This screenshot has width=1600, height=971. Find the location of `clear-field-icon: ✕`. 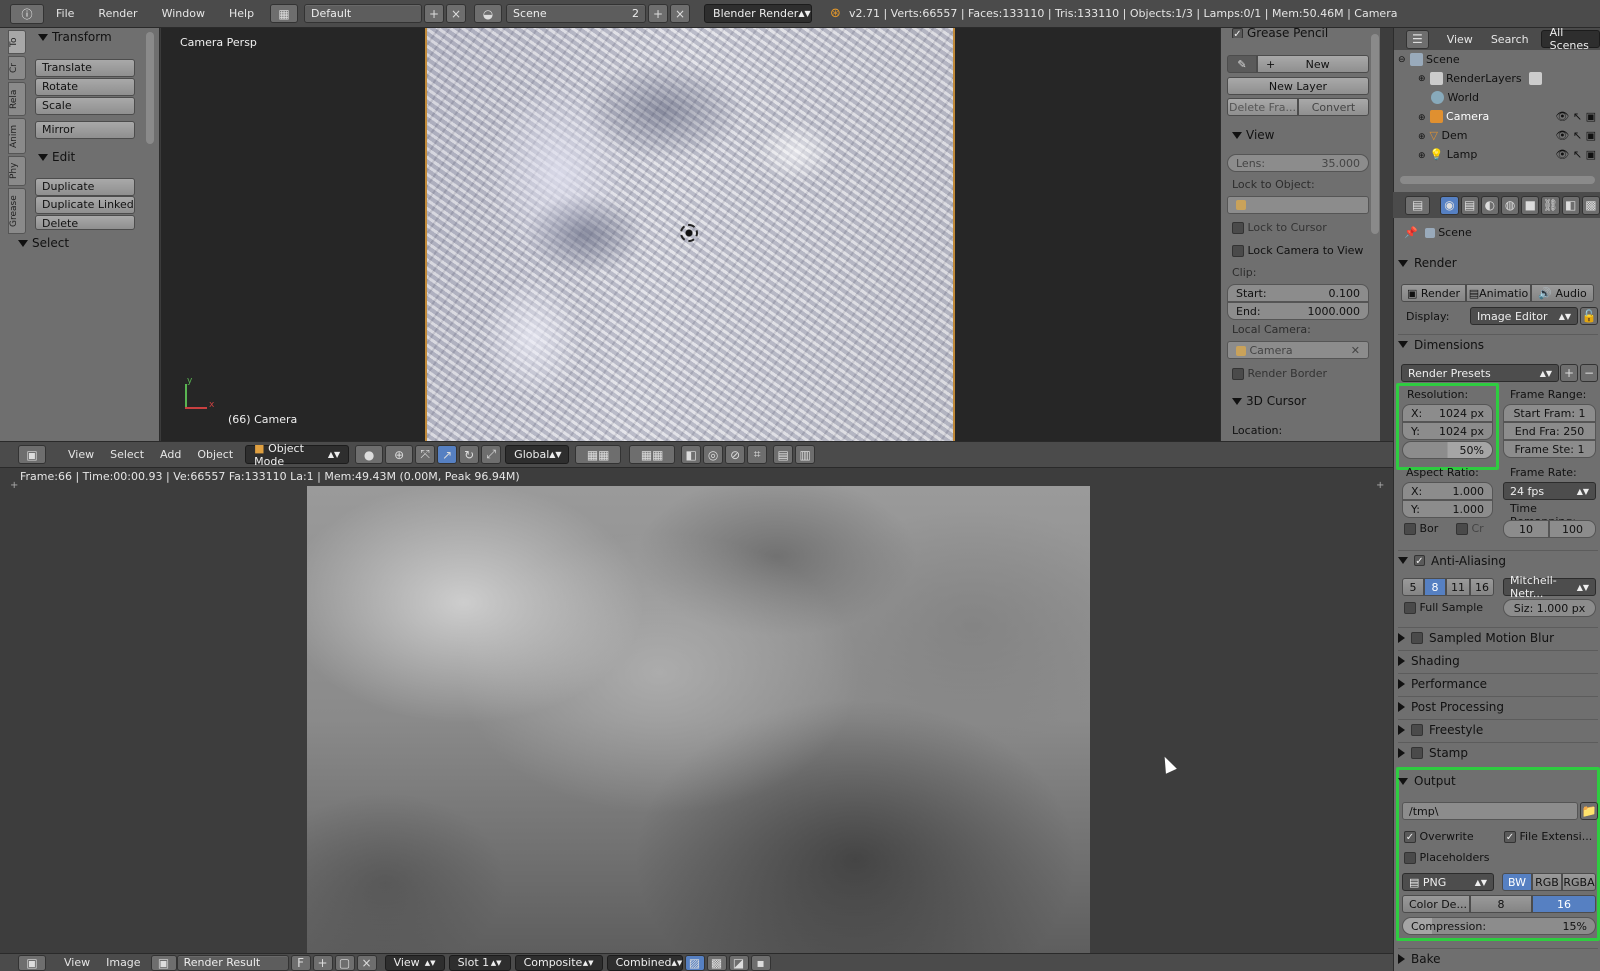

clear-field-icon: ✕ is located at coordinates (1355, 350).